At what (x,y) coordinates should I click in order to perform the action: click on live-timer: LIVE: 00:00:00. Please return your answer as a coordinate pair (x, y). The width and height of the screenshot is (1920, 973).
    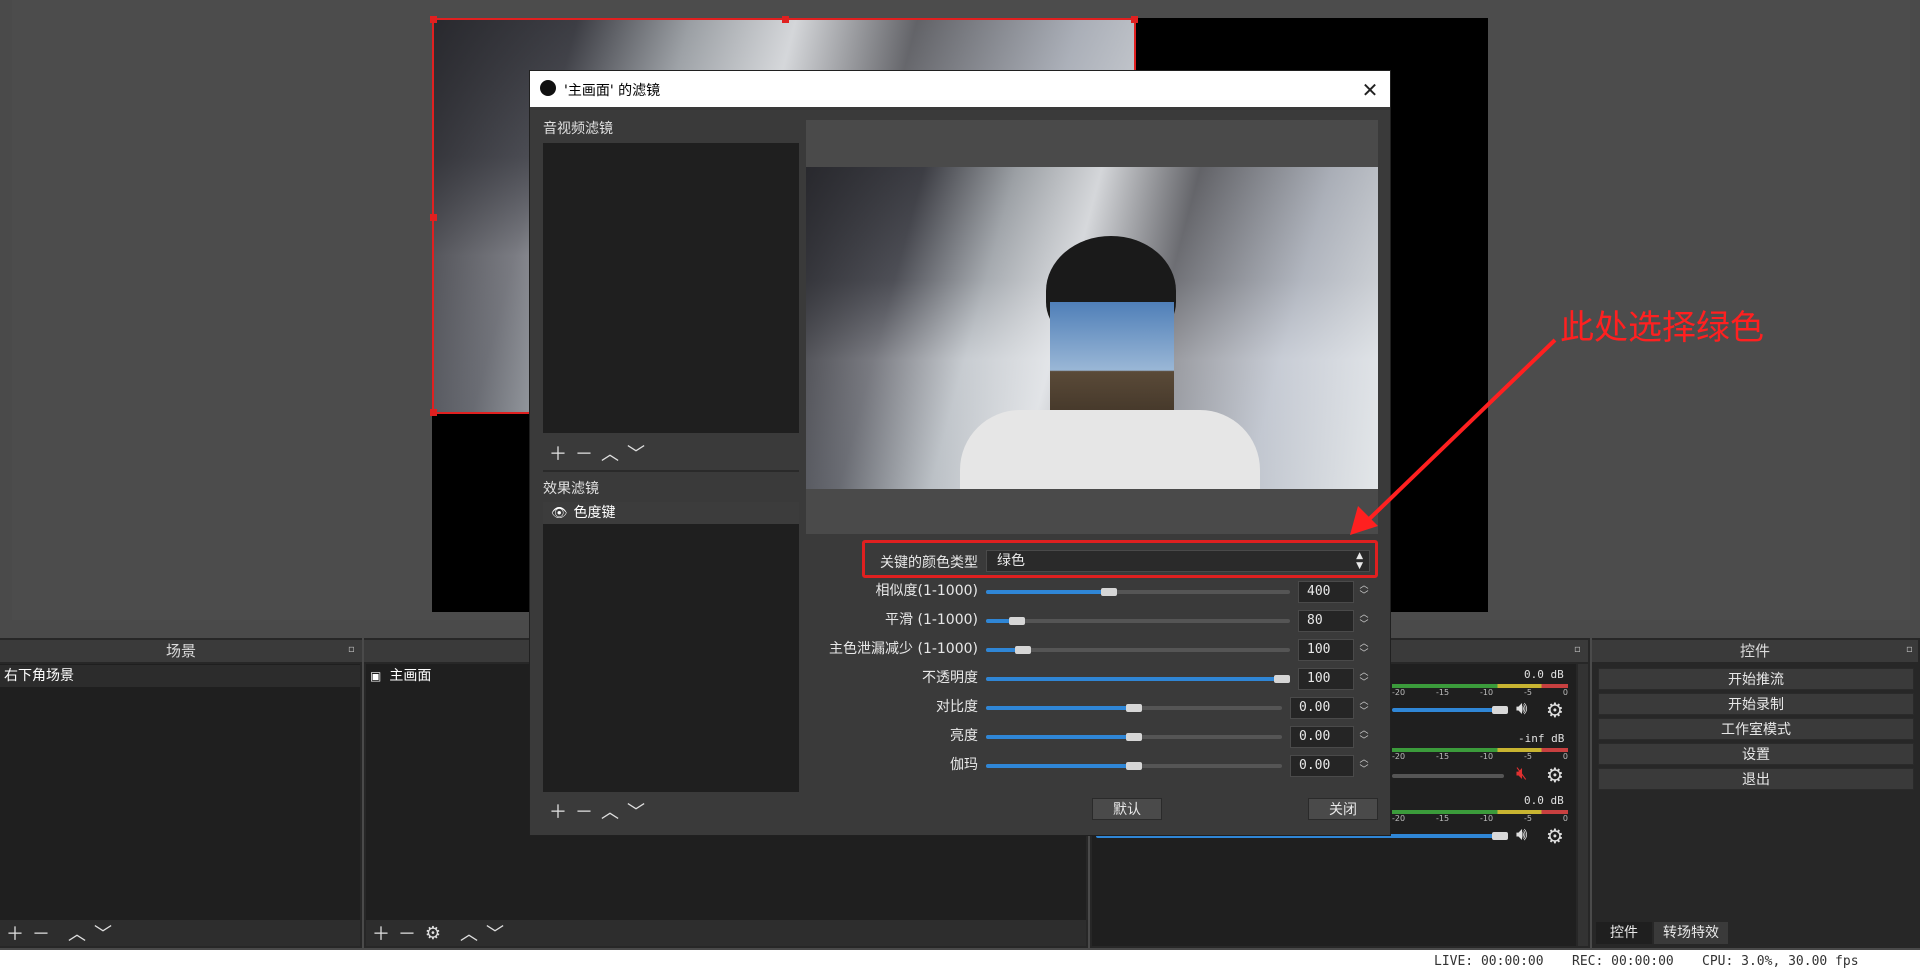
    Looking at the image, I should click on (1489, 961).